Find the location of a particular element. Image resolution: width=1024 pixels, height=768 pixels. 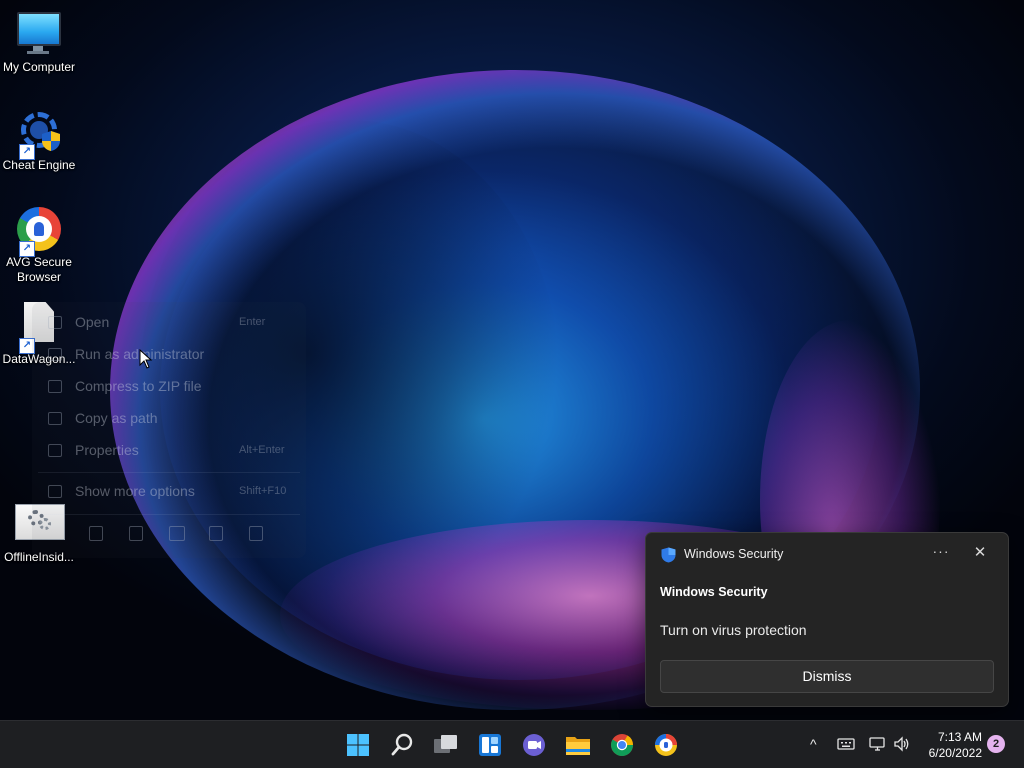

context-menu-shortcut: Shift+F10 is located at coordinates (263, 491).